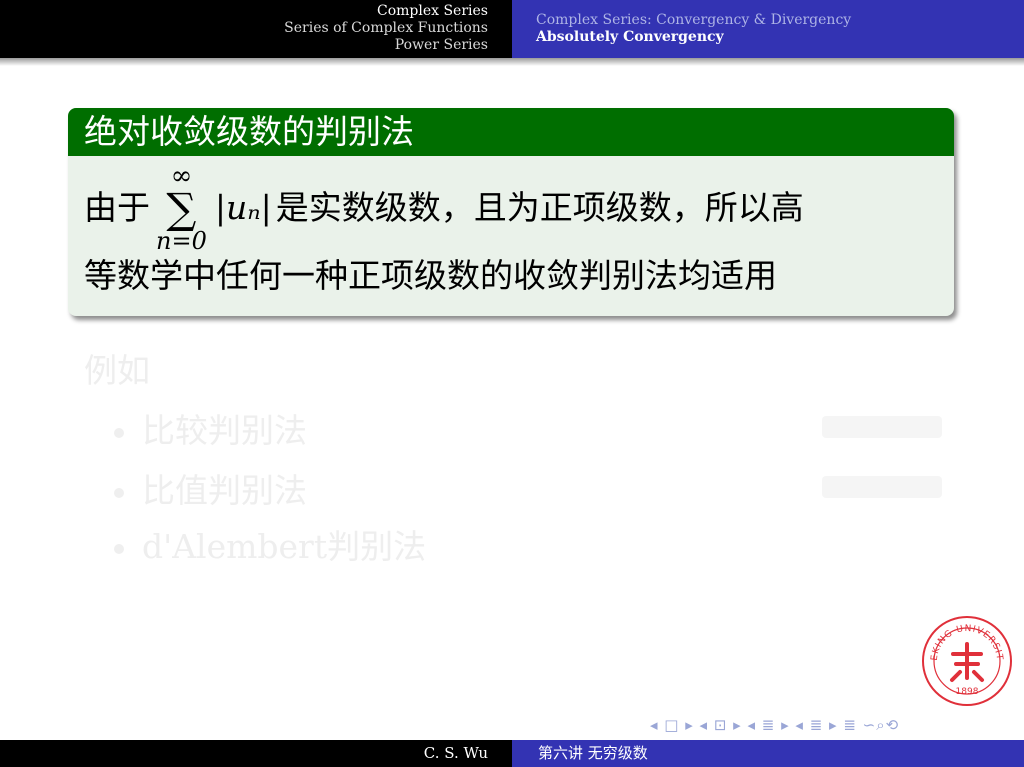 The image size is (1024, 767). Describe the element at coordinates (117, 370) in the screenshot. I see `faded-intro: 例如` at that location.